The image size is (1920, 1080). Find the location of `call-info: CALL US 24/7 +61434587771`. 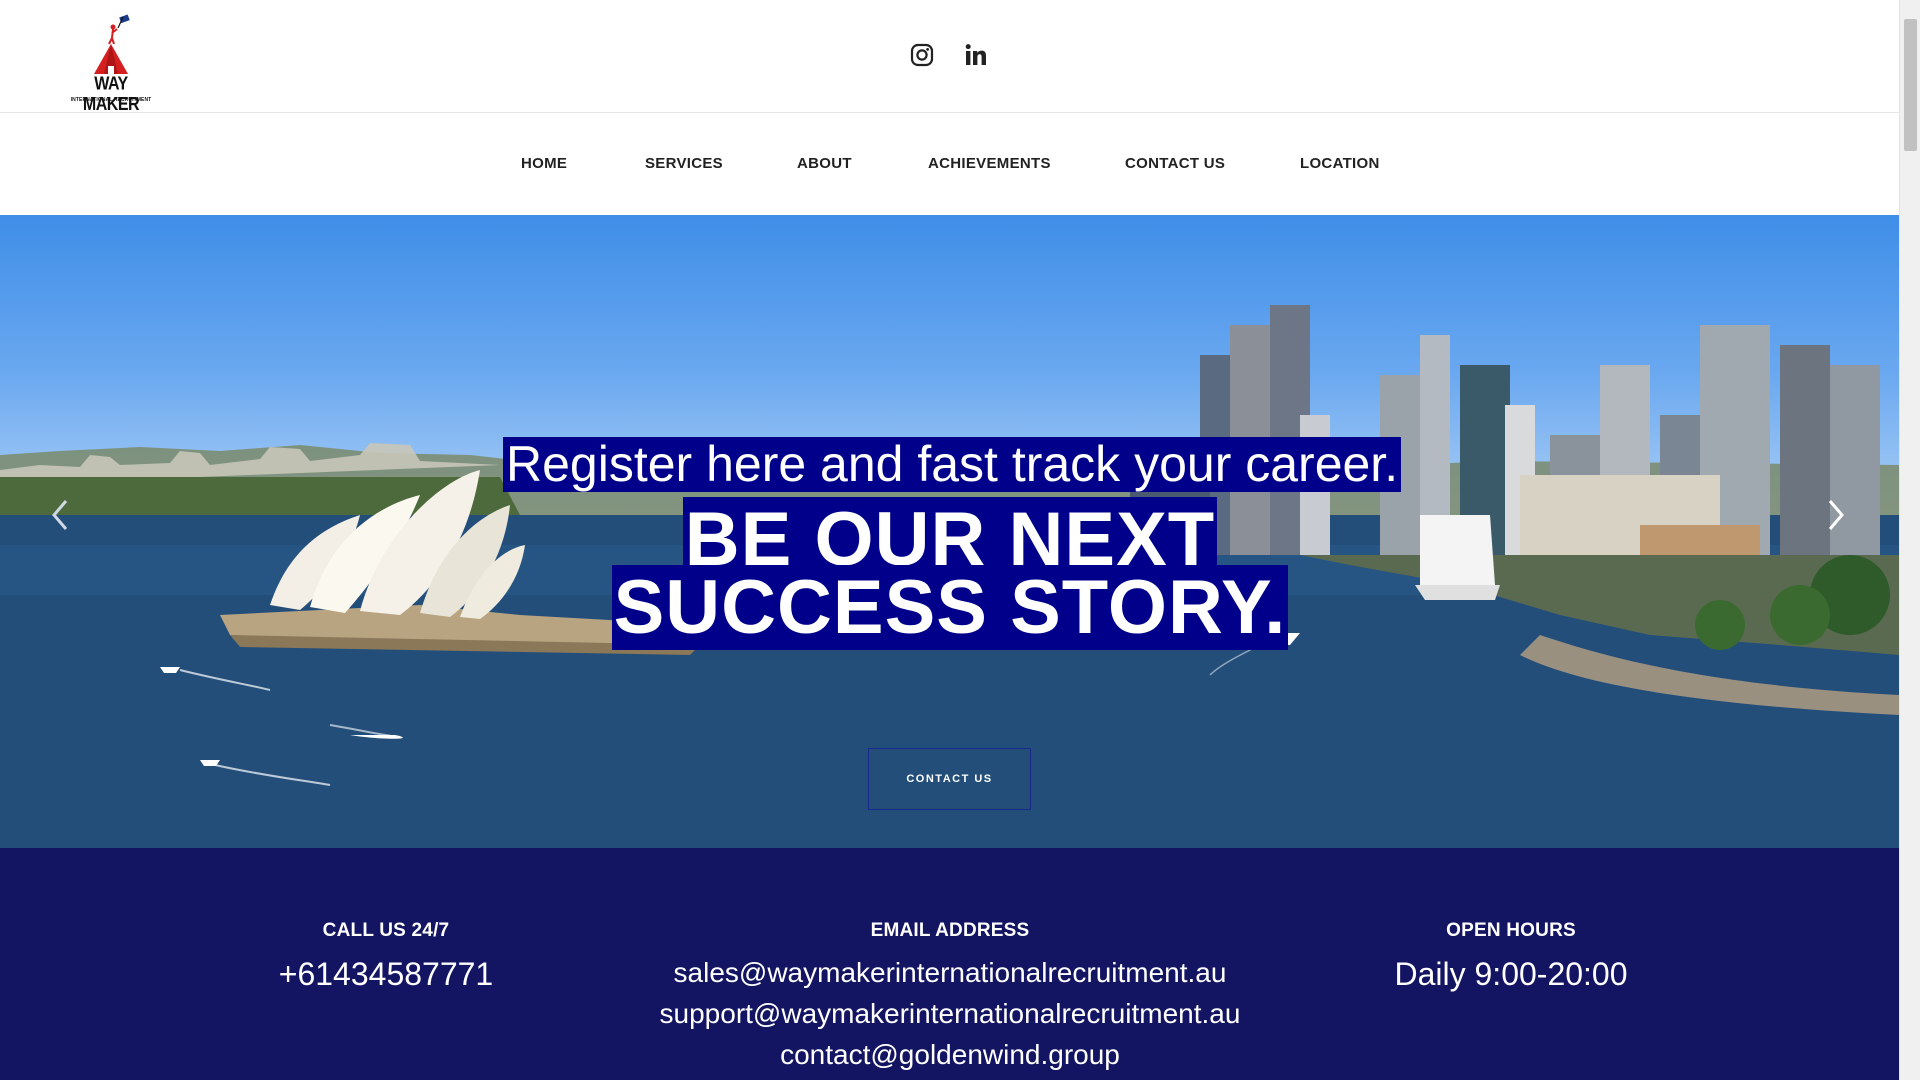

call-info: CALL US 24/7 +61434587771 is located at coordinates (386, 956).